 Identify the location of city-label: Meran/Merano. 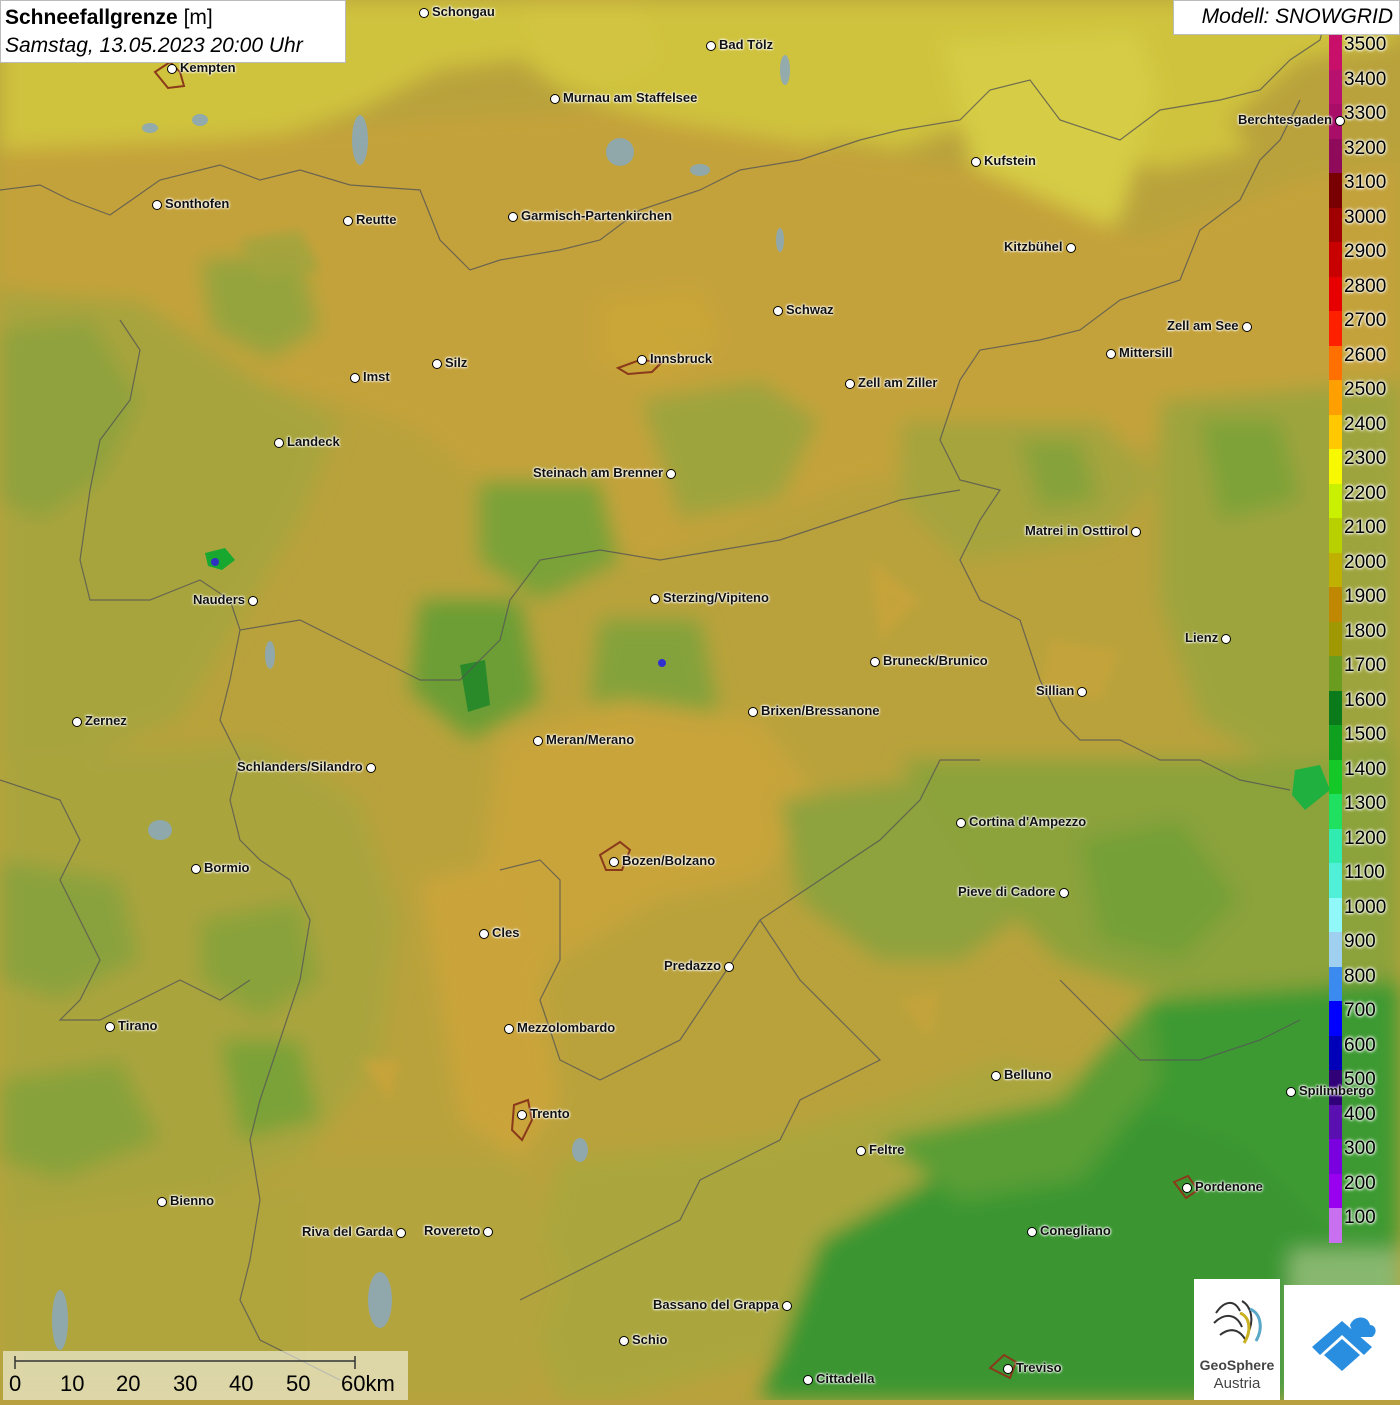
(590, 739).